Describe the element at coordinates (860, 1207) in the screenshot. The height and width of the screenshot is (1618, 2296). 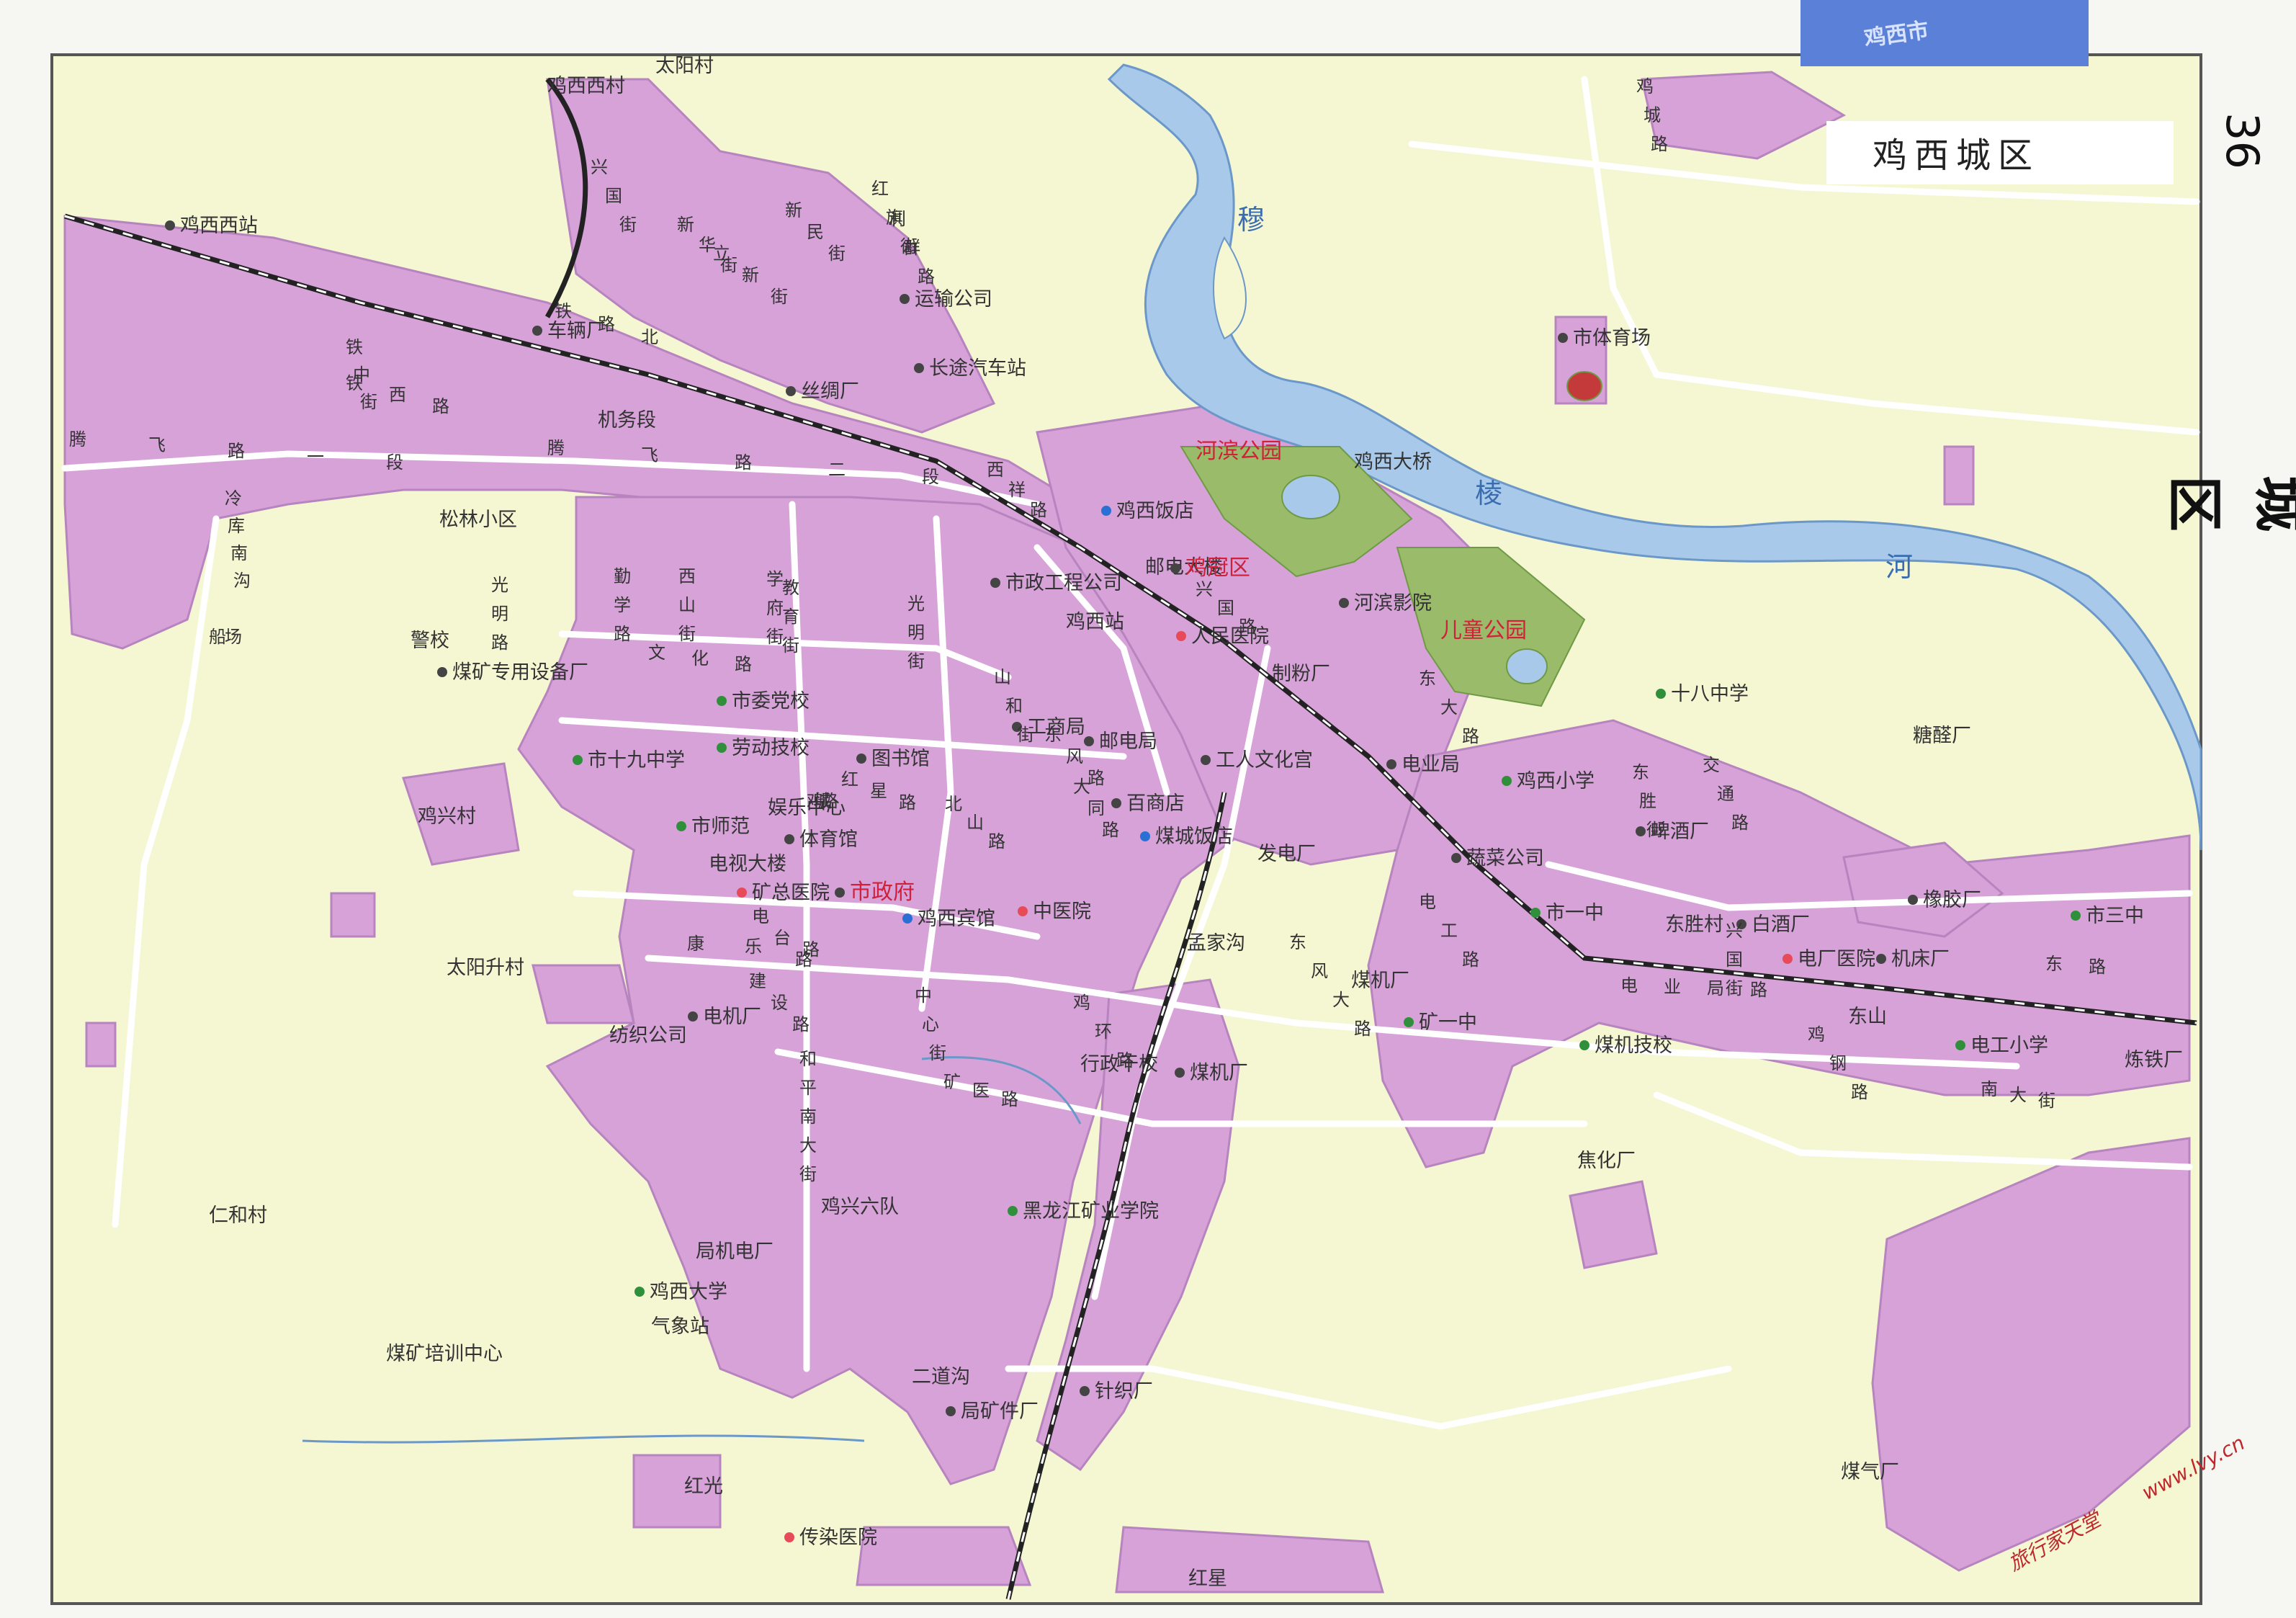
I see `place-label: 鸡兴六队` at that location.